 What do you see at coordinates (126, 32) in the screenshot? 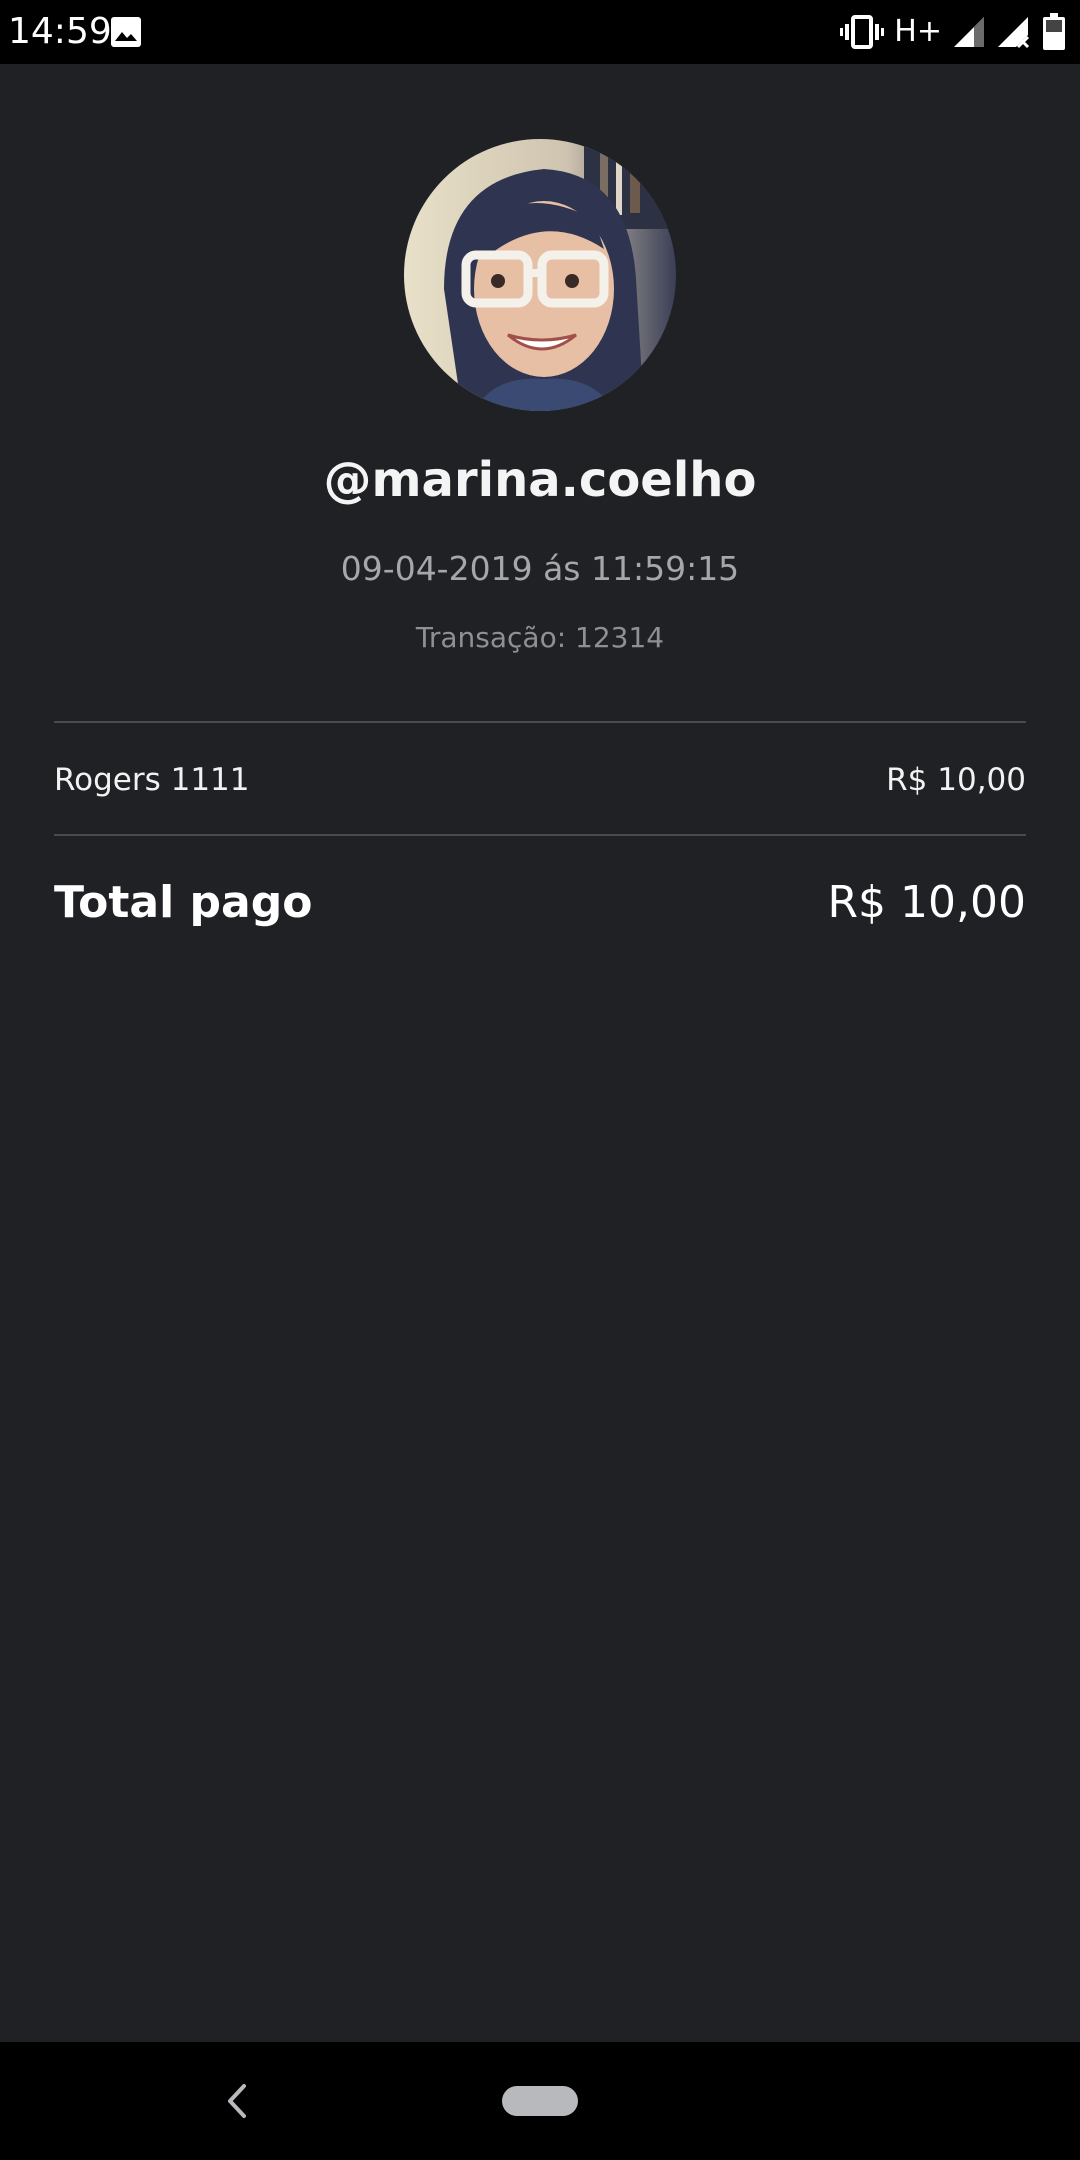
I see `image-icon` at bounding box center [126, 32].